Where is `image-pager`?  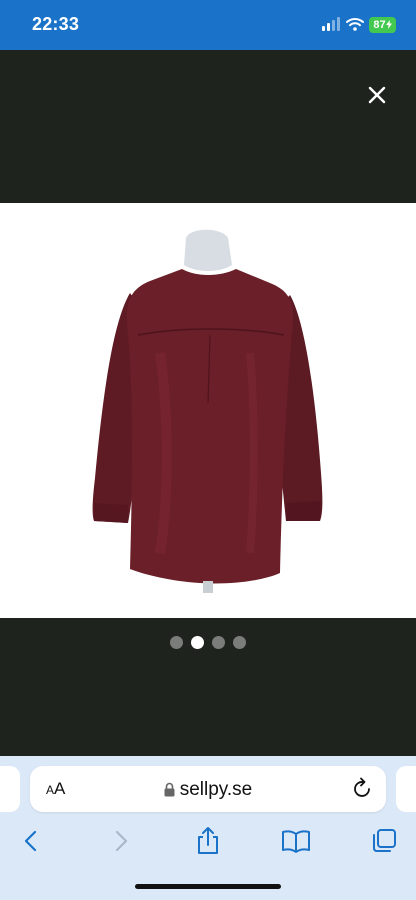
image-pager is located at coordinates (208, 643).